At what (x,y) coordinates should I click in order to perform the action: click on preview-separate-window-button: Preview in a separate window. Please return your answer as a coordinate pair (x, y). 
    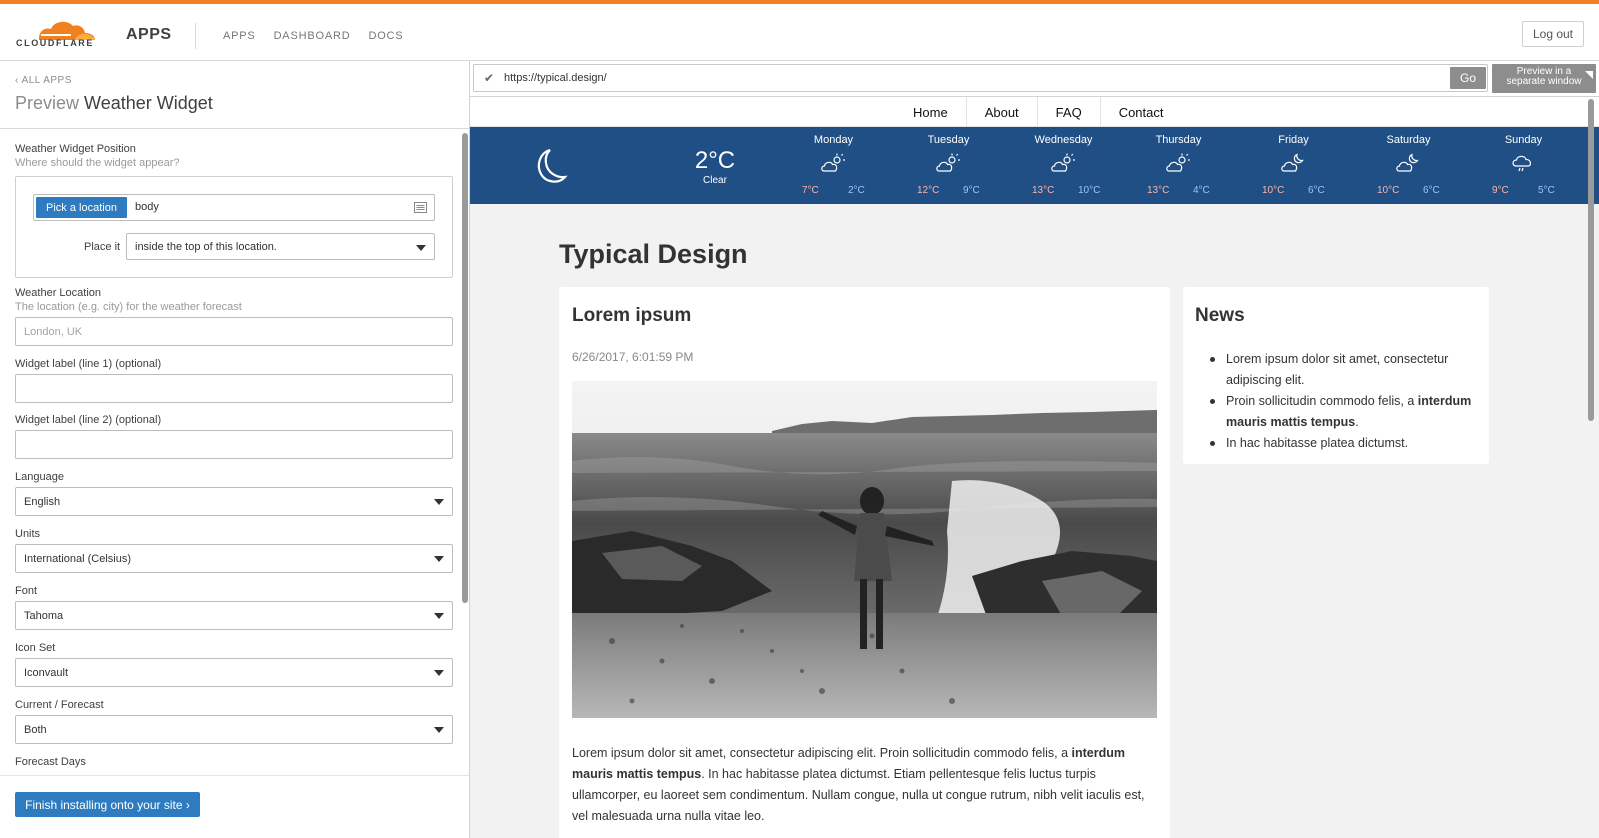
    Looking at the image, I should click on (1544, 78).